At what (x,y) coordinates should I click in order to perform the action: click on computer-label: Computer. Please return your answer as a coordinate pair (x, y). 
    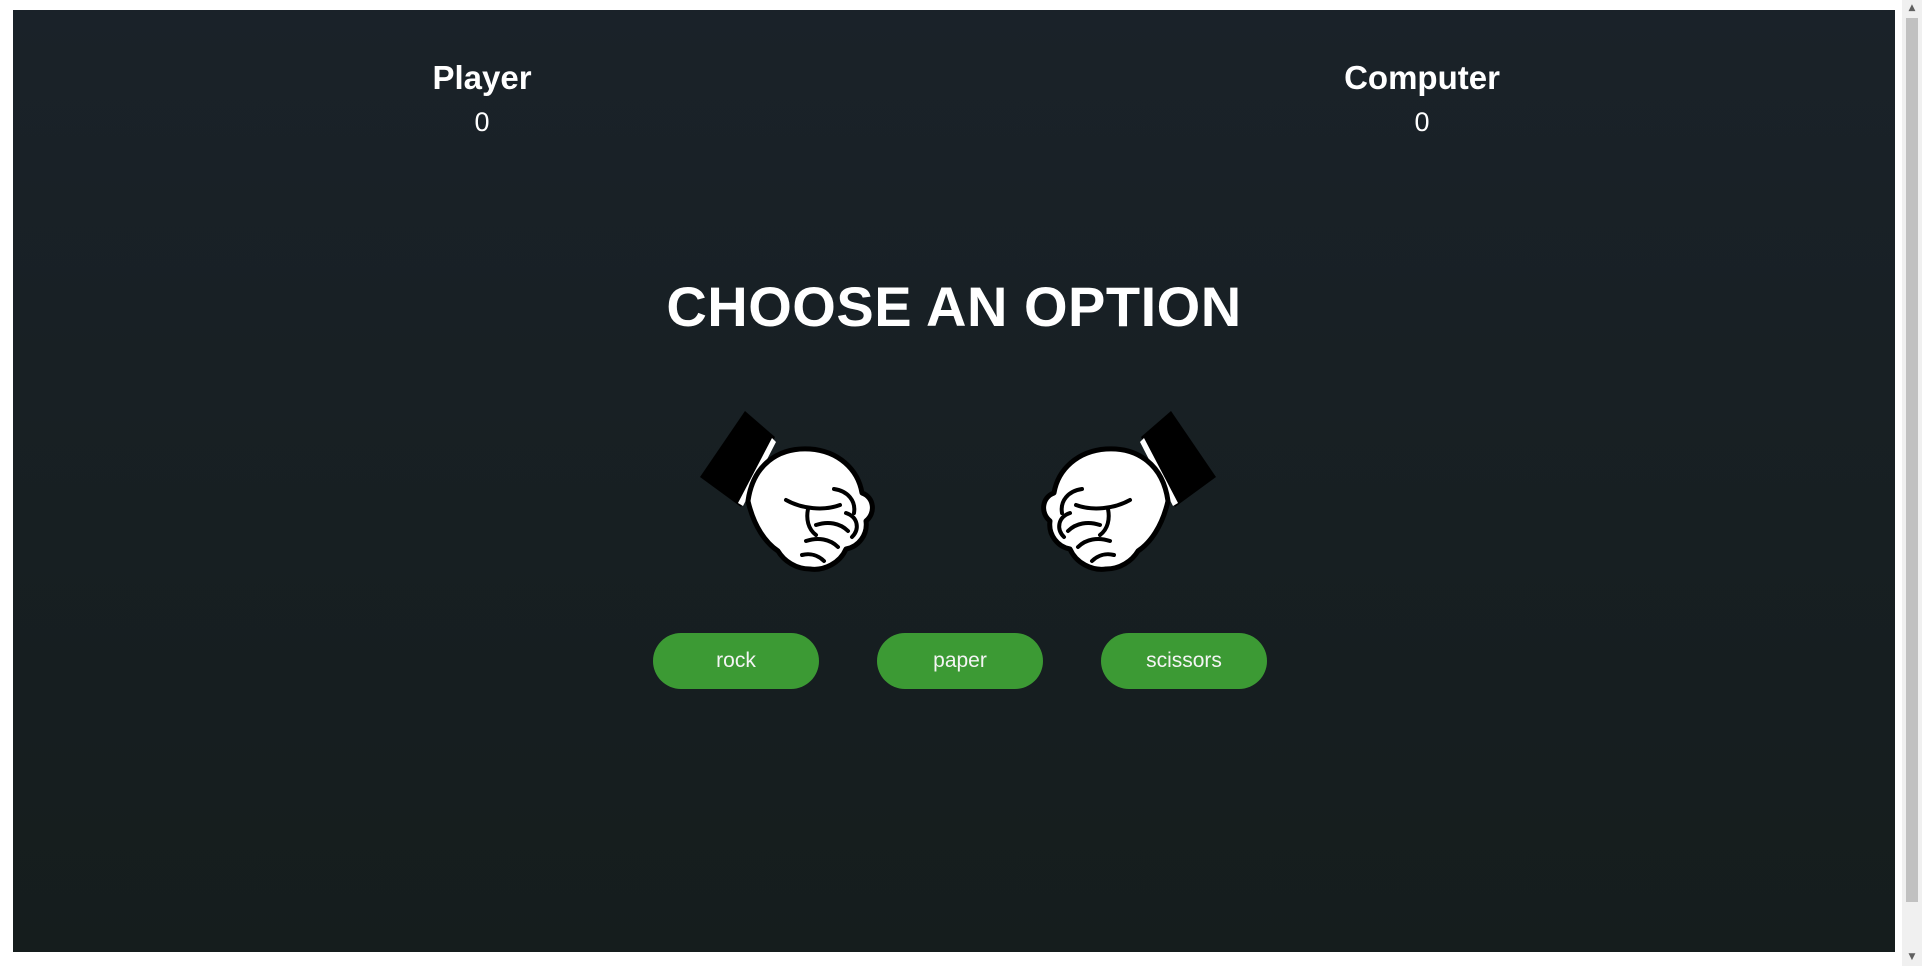
    Looking at the image, I should click on (1422, 77).